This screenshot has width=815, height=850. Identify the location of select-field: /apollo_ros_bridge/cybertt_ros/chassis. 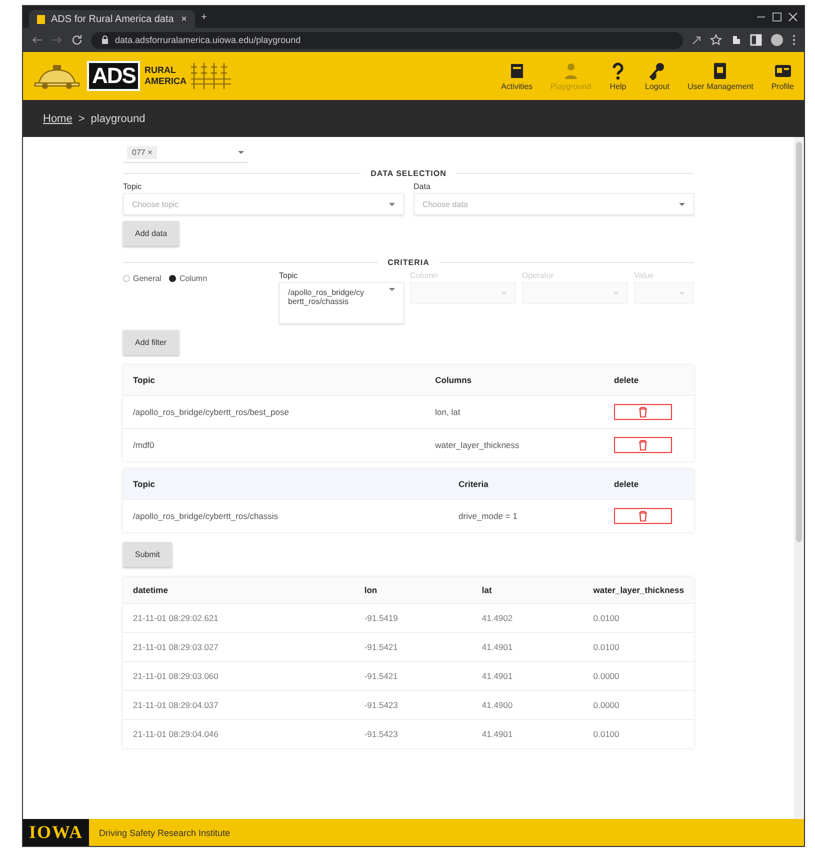
(341, 303).